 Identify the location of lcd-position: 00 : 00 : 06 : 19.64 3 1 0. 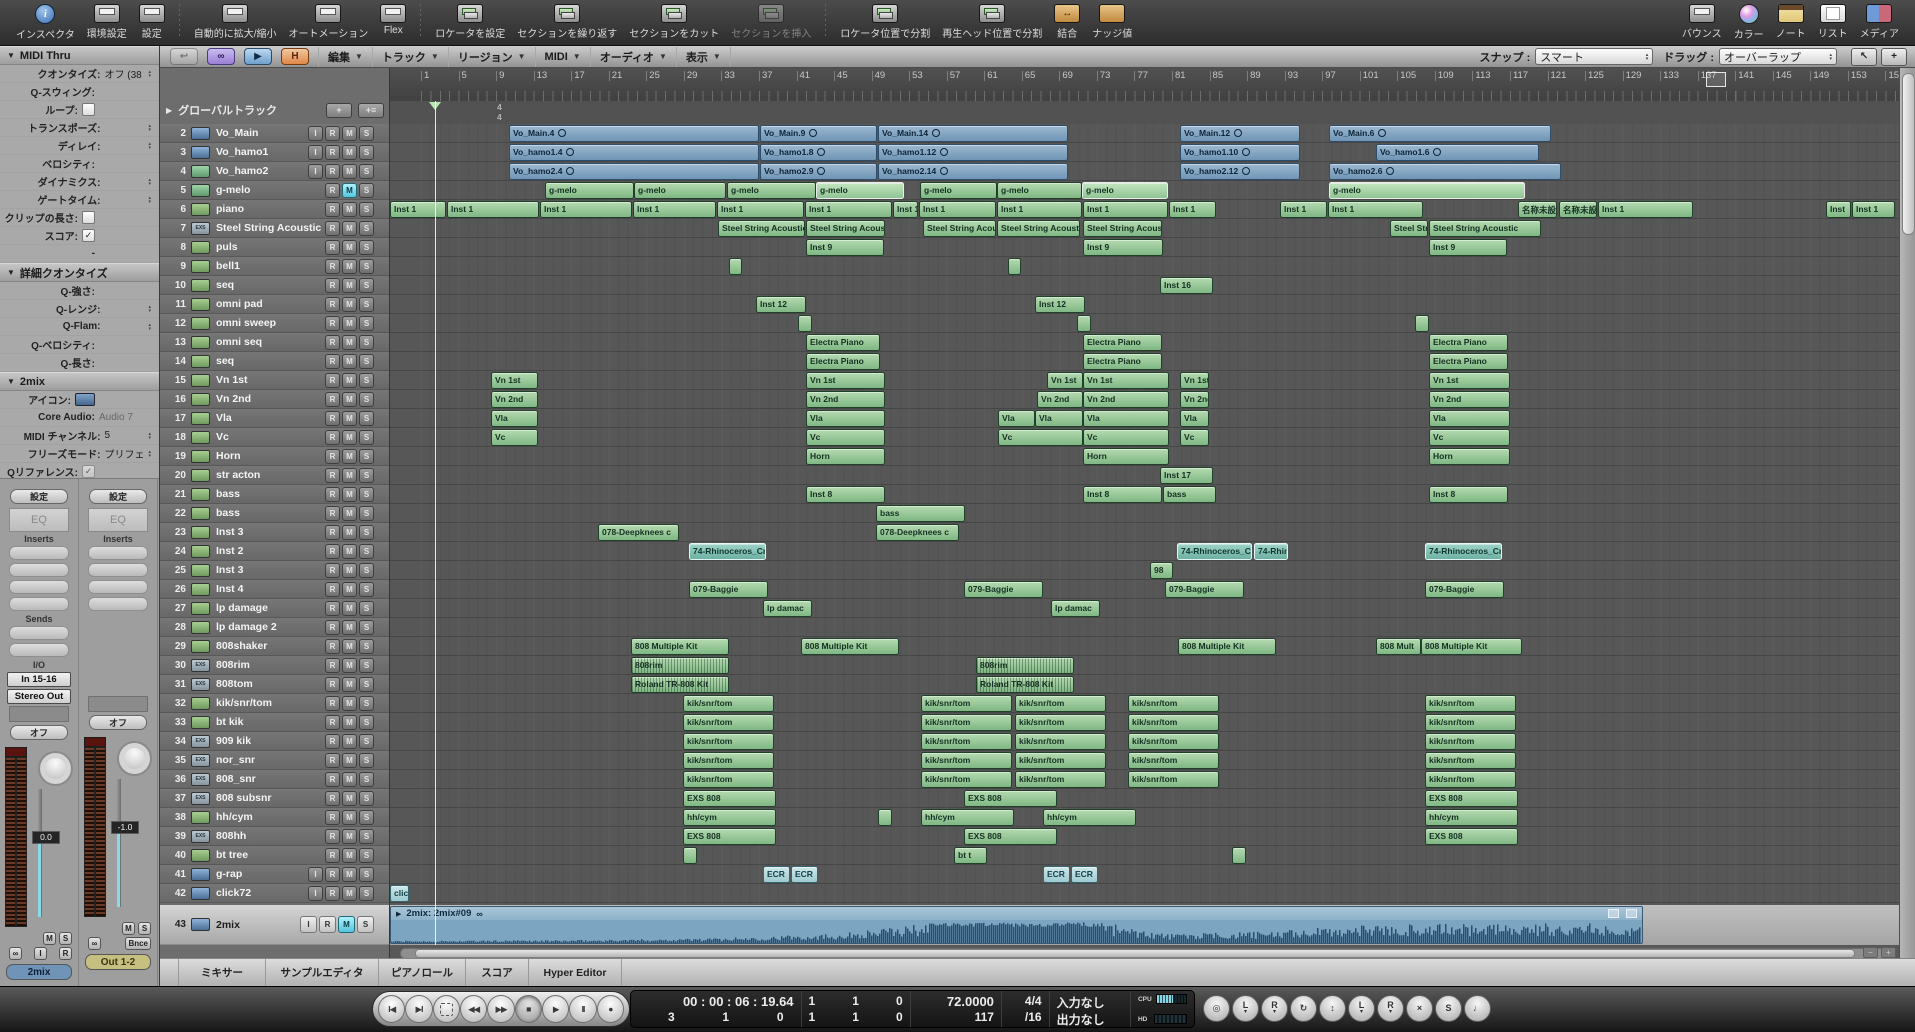
(716, 1009).